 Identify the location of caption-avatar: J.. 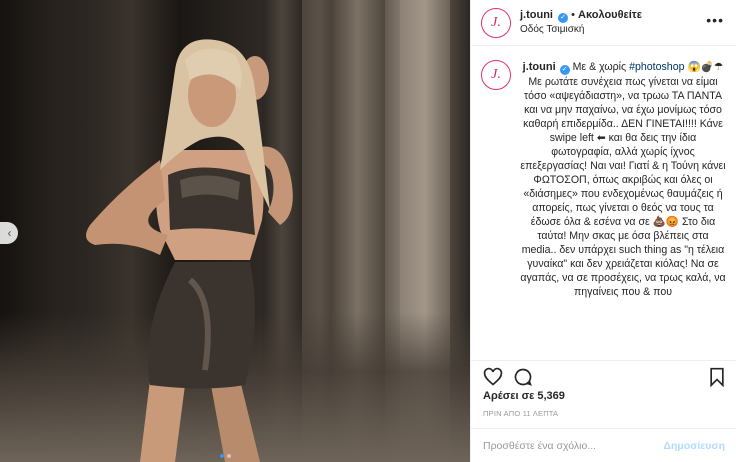
(496, 75).